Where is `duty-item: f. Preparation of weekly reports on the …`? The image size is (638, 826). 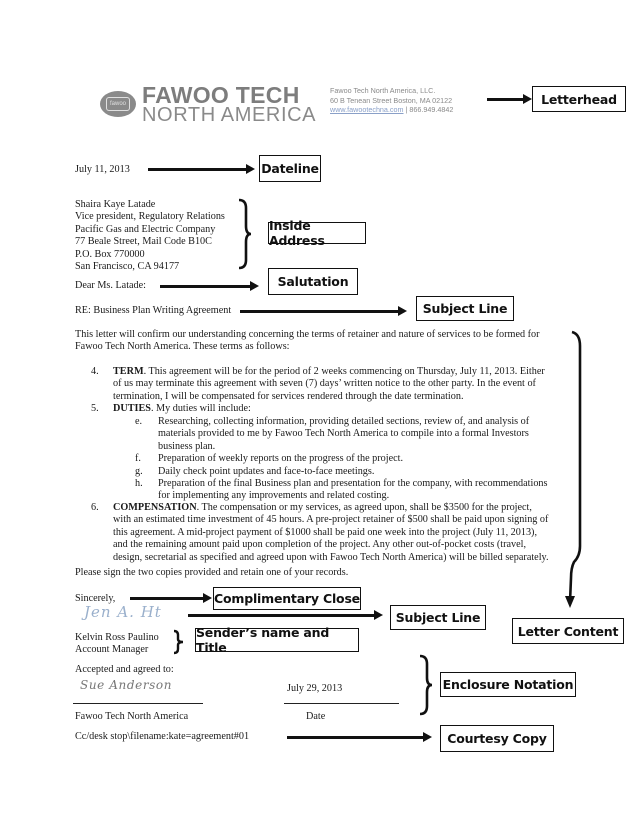
duty-item: f. Preparation of weekly reports on the … is located at coordinates (341, 459).